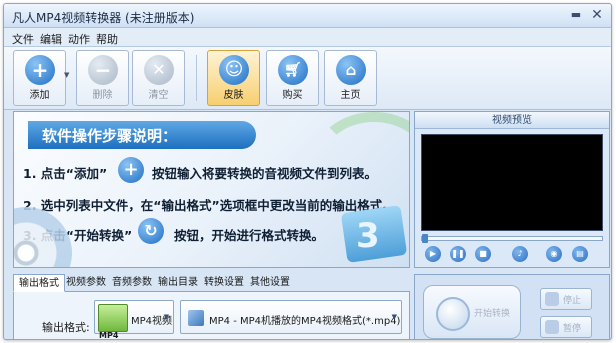 Image resolution: width=616 pixels, height=343 pixels. Describe the element at coordinates (224, 283) in the screenshot. I see `tab-convert-settings: 转换设置` at that location.